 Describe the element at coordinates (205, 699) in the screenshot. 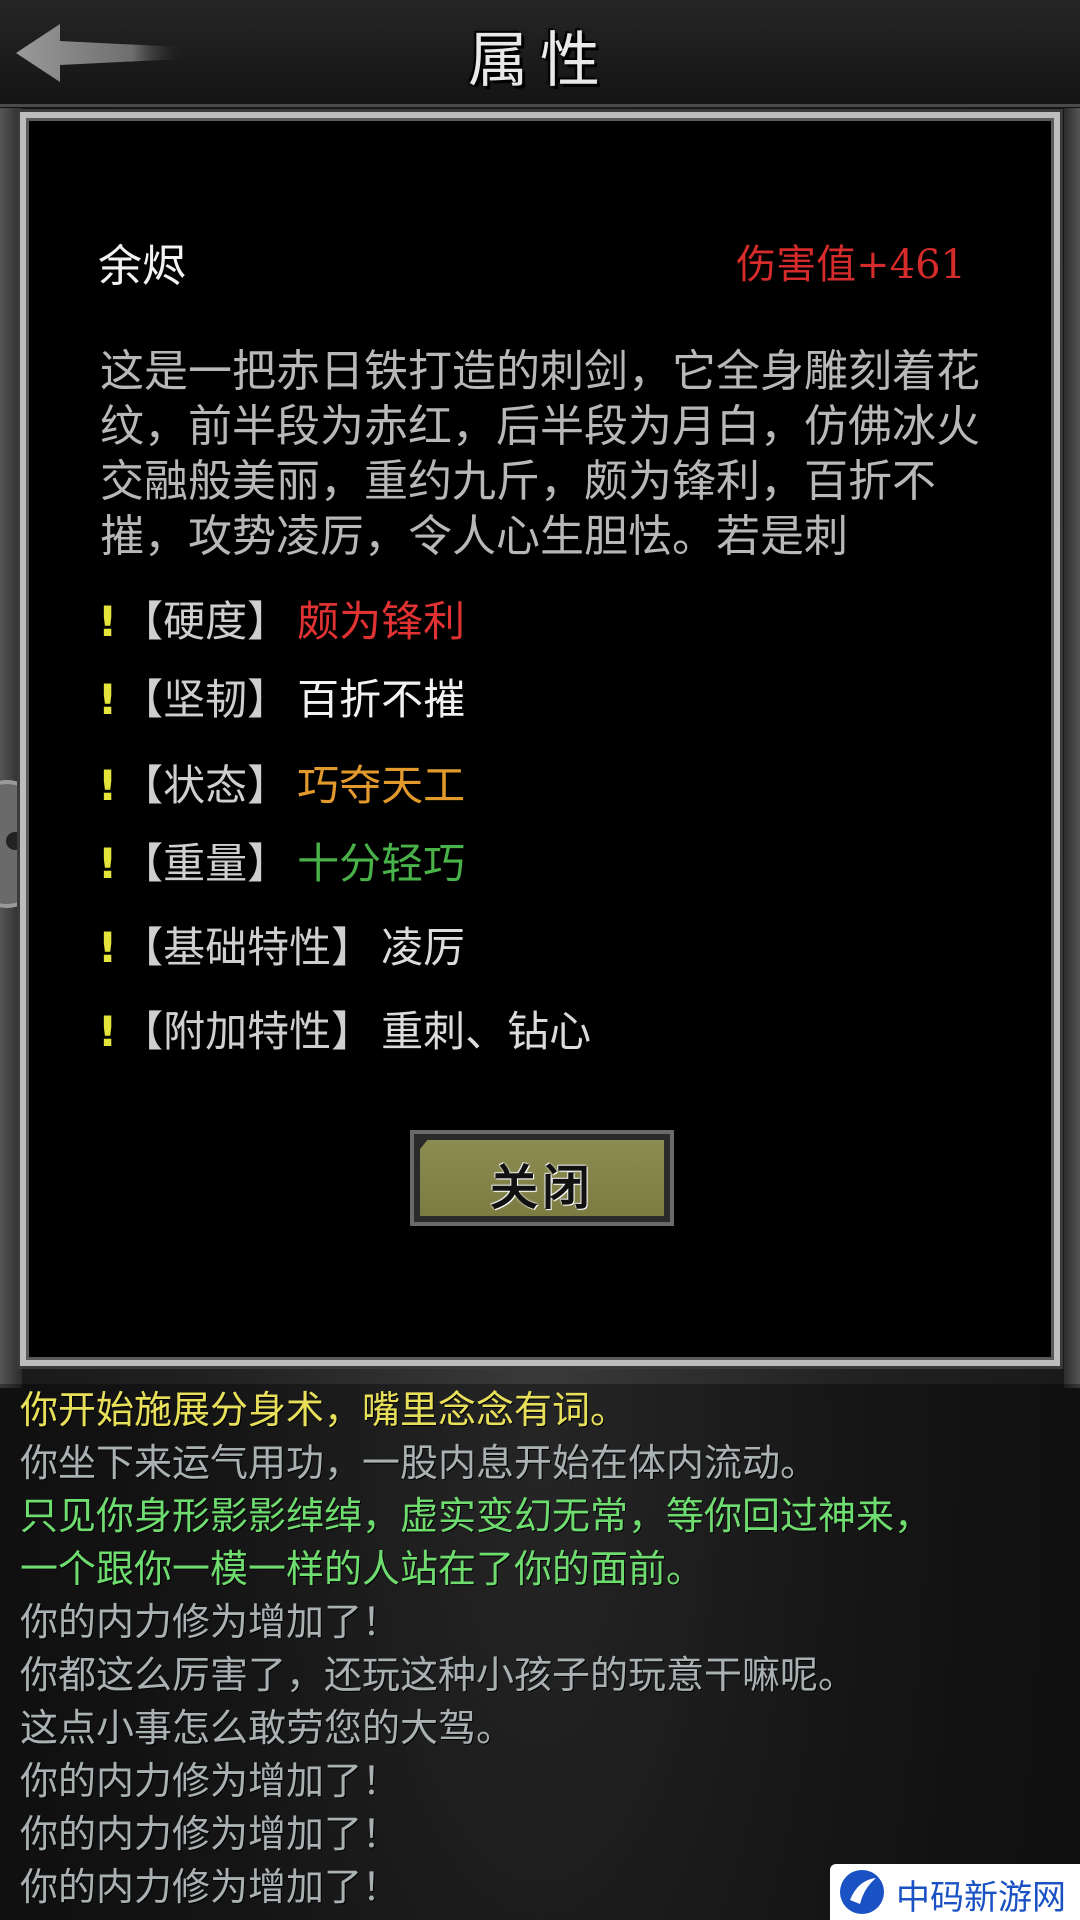

I see `attribute-key: 【坚韧】` at that location.